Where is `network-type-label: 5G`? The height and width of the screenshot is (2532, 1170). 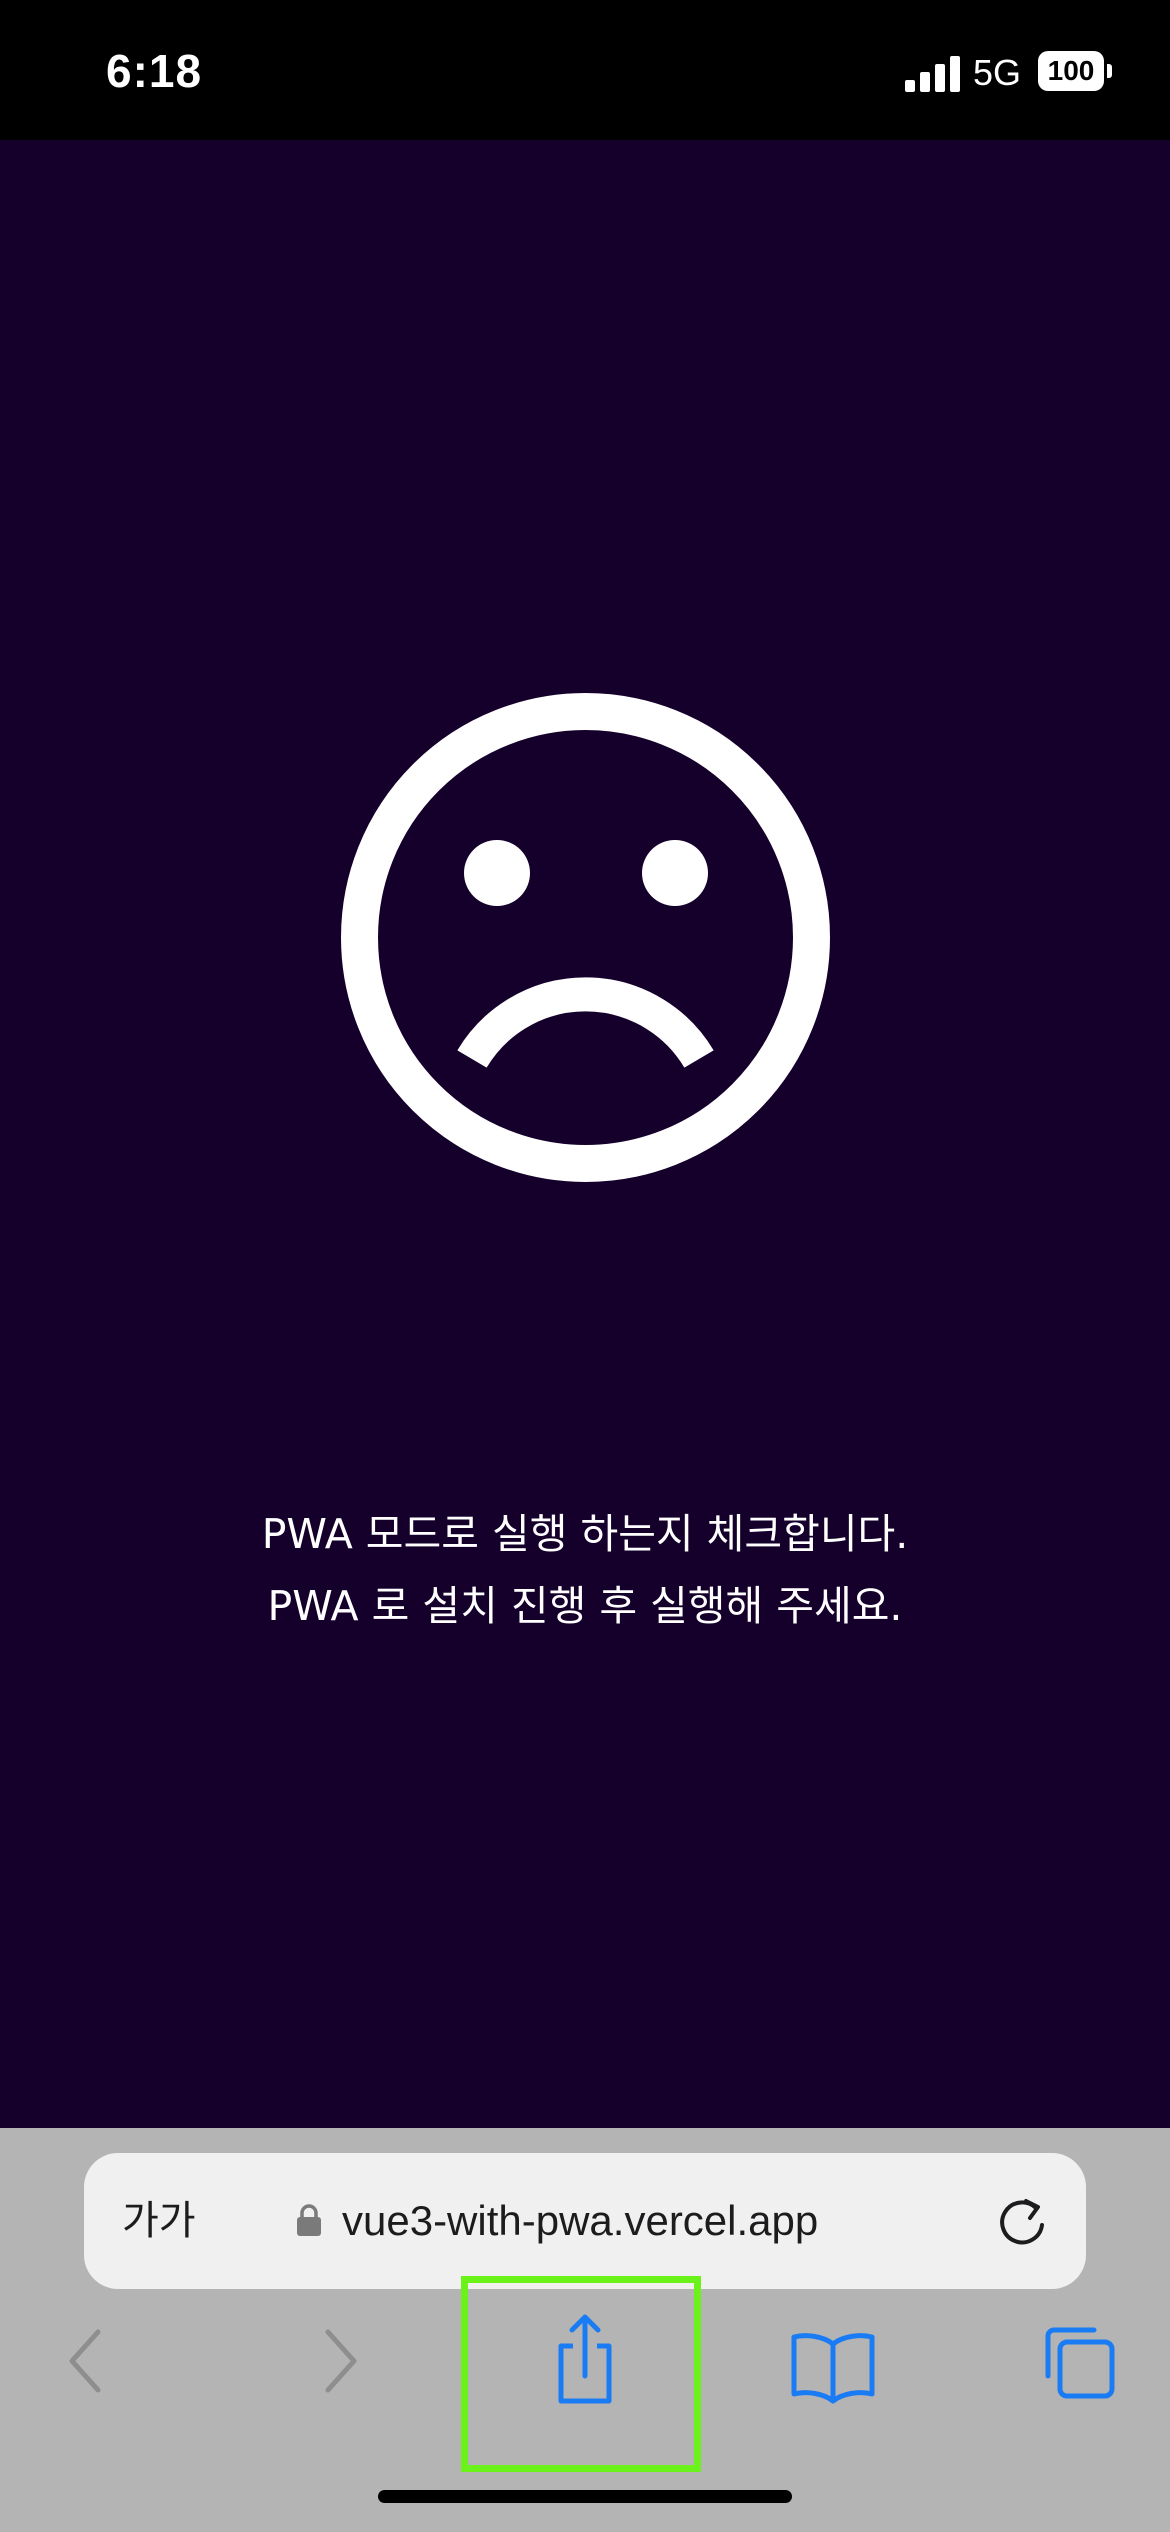 network-type-label: 5G is located at coordinates (997, 72).